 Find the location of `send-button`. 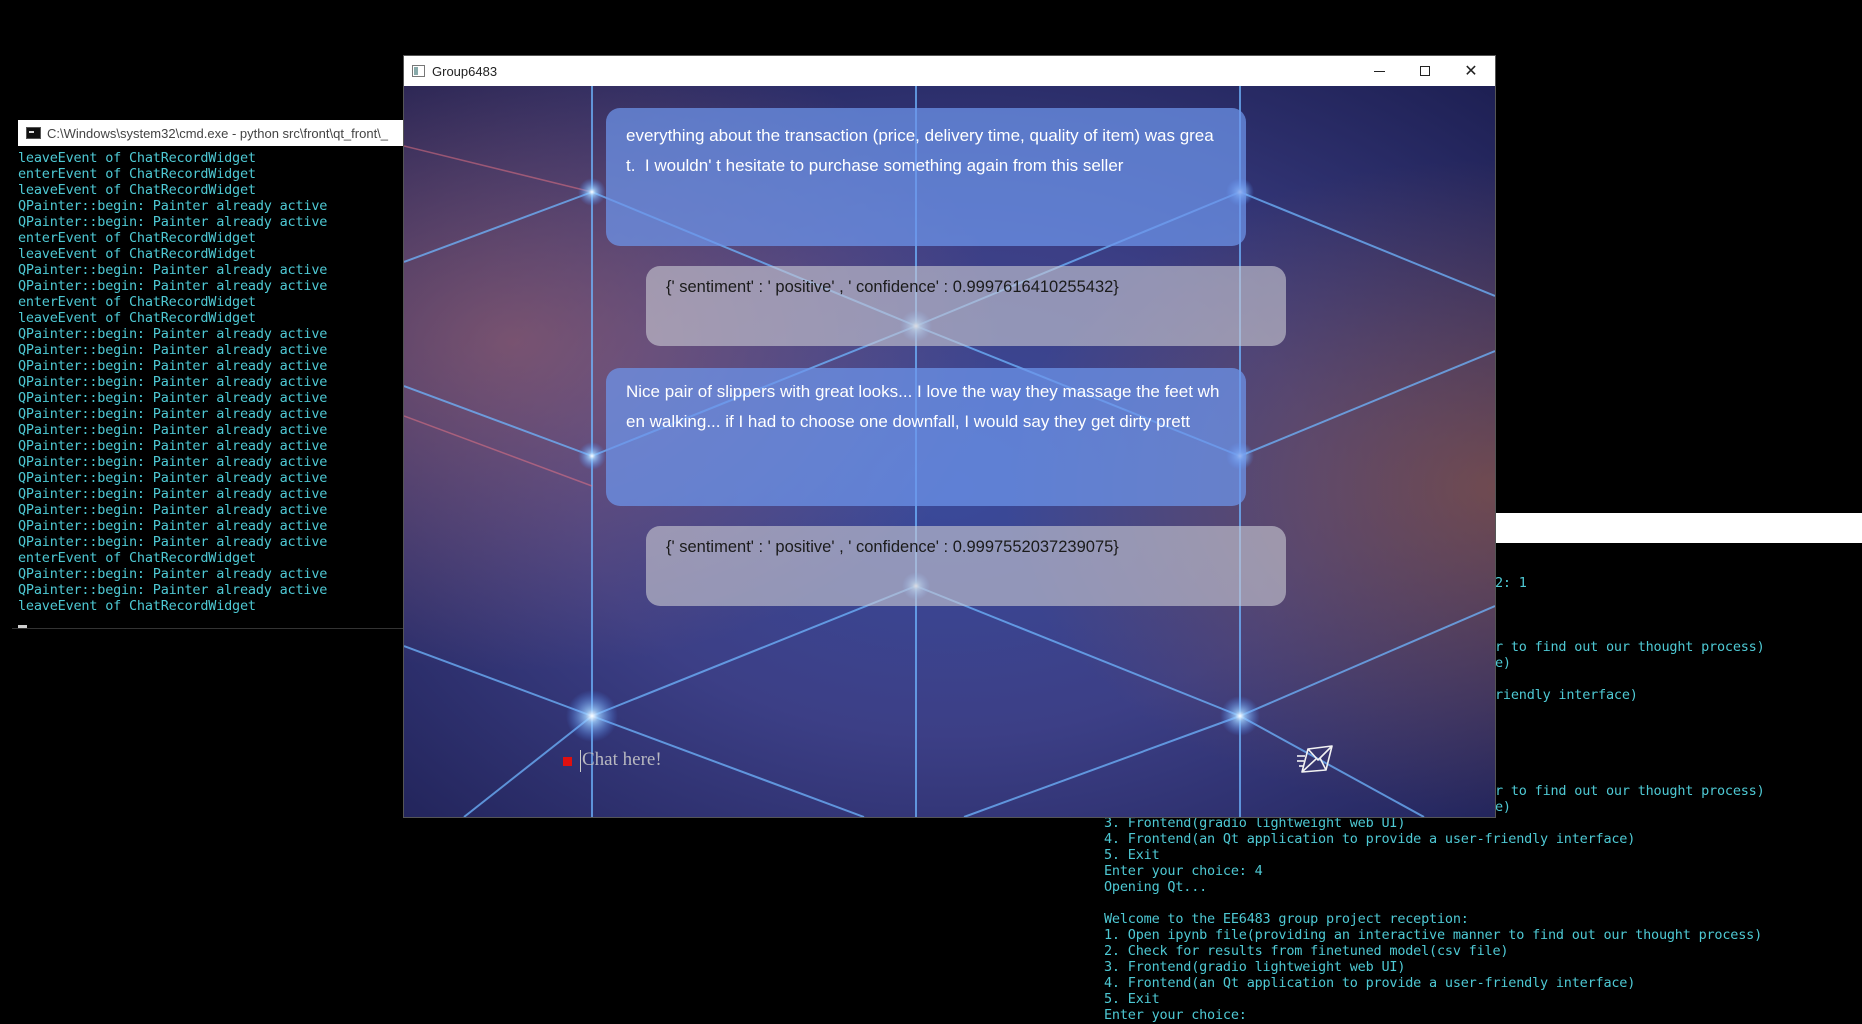

send-button is located at coordinates (1316, 759).